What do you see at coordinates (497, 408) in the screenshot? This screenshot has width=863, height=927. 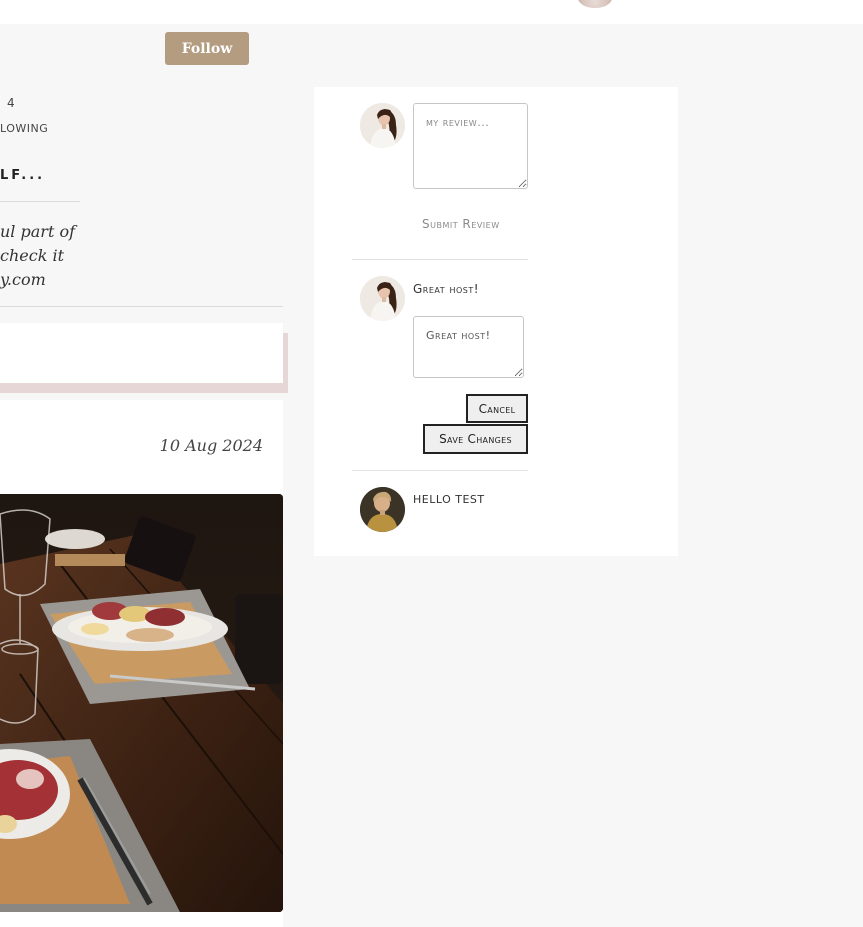 I see `cancel-button: Cancel` at bounding box center [497, 408].